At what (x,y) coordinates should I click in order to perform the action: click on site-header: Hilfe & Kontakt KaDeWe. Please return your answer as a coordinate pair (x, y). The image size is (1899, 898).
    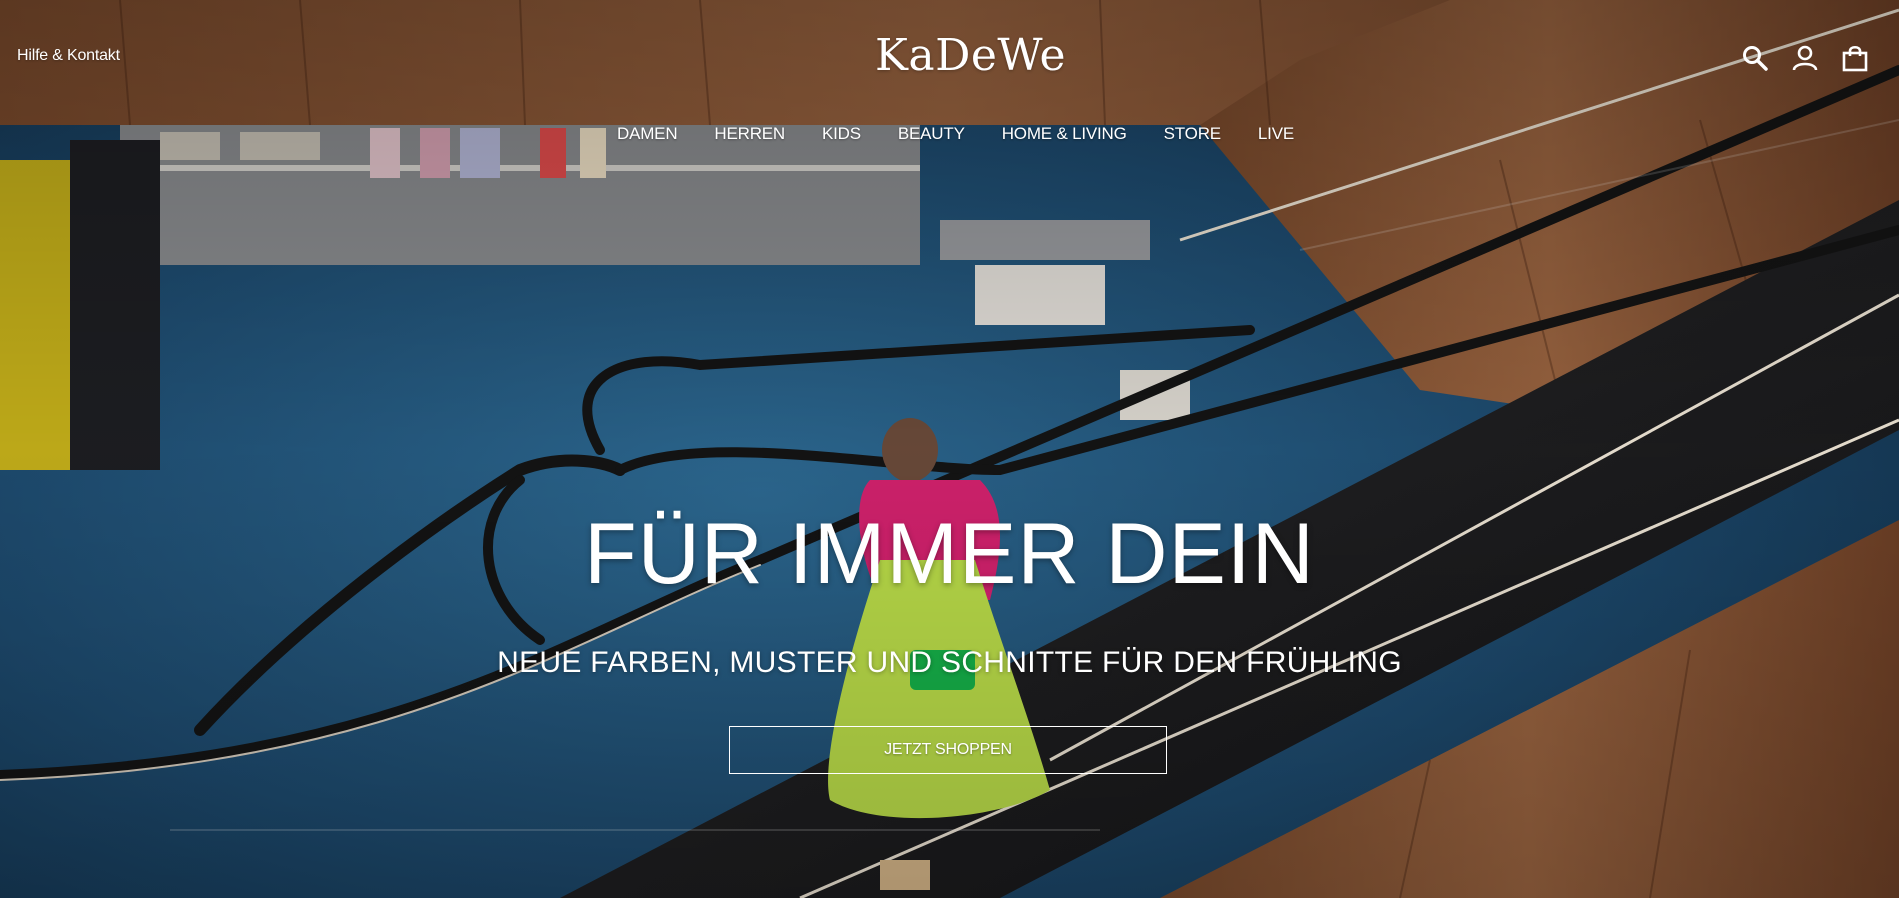
    Looking at the image, I should click on (949, 60).